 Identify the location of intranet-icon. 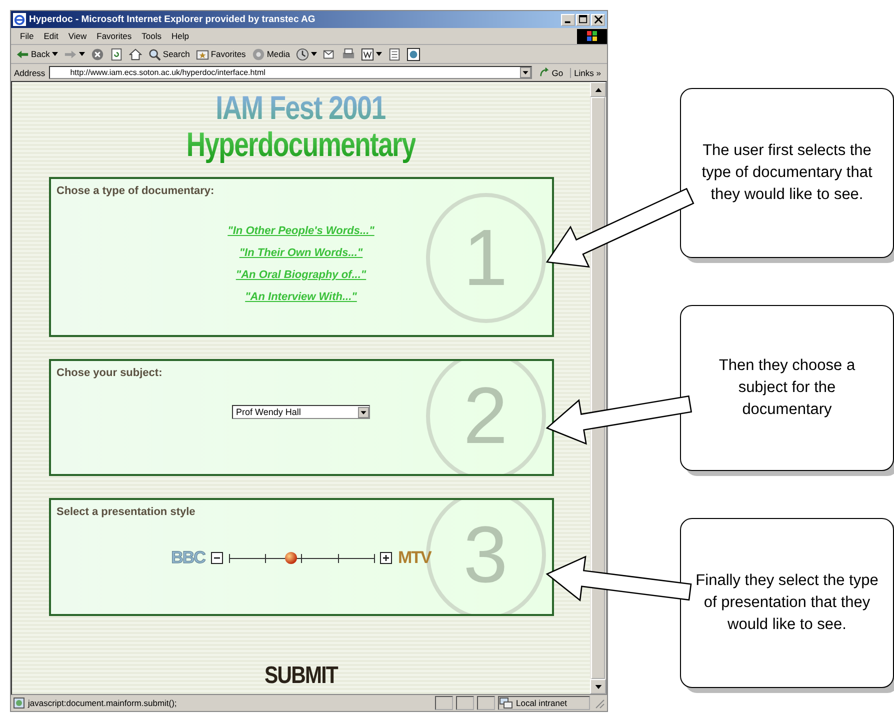
(506, 703).